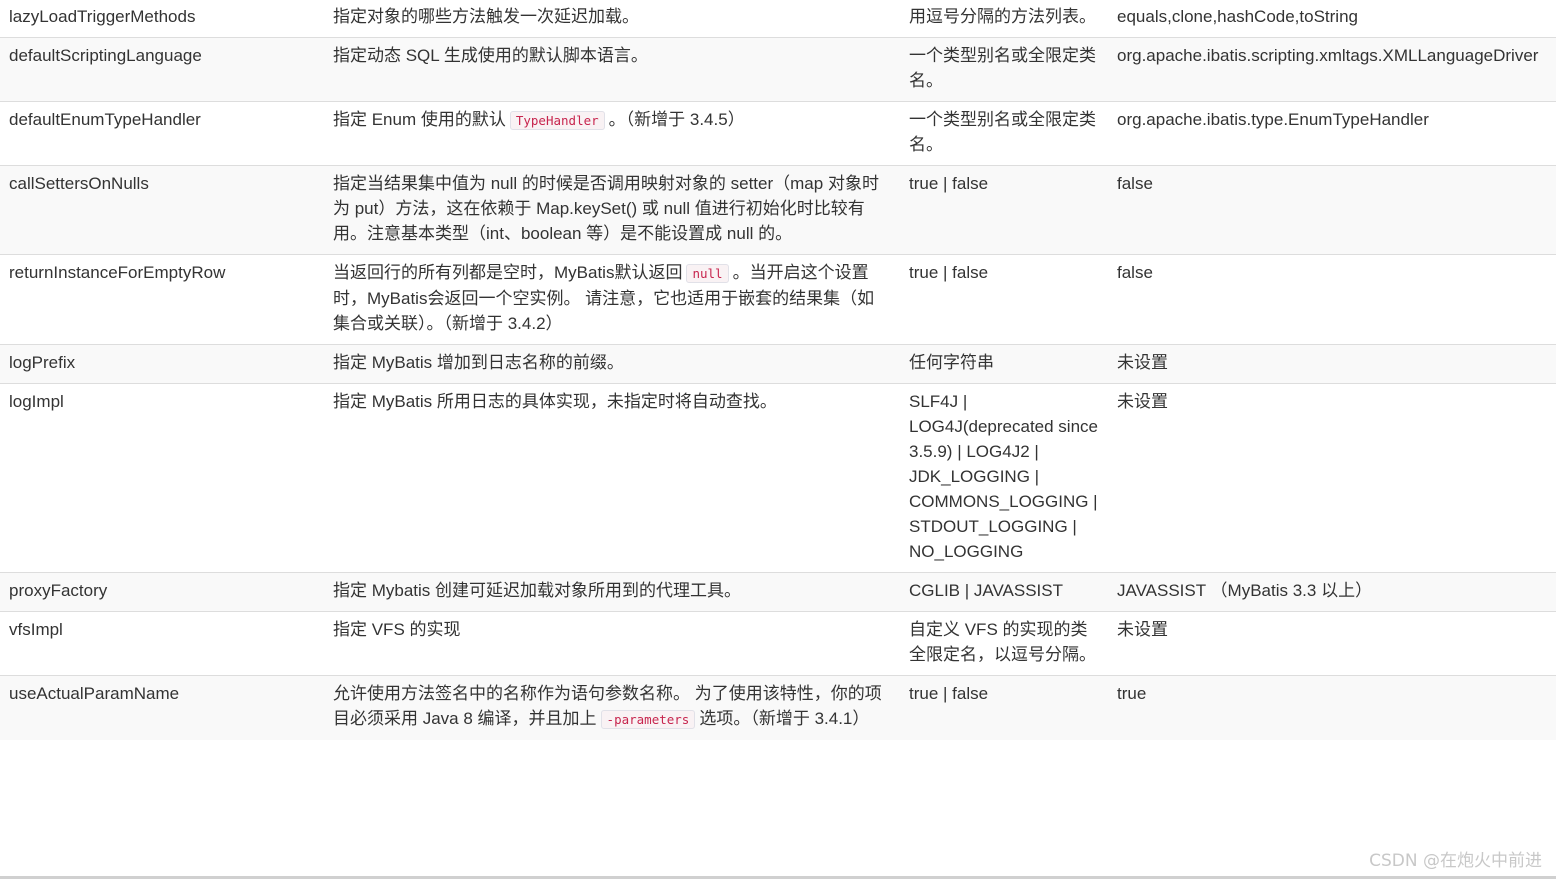  I want to click on setting-description: 指定 VFS 的实现, so click(612, 643).